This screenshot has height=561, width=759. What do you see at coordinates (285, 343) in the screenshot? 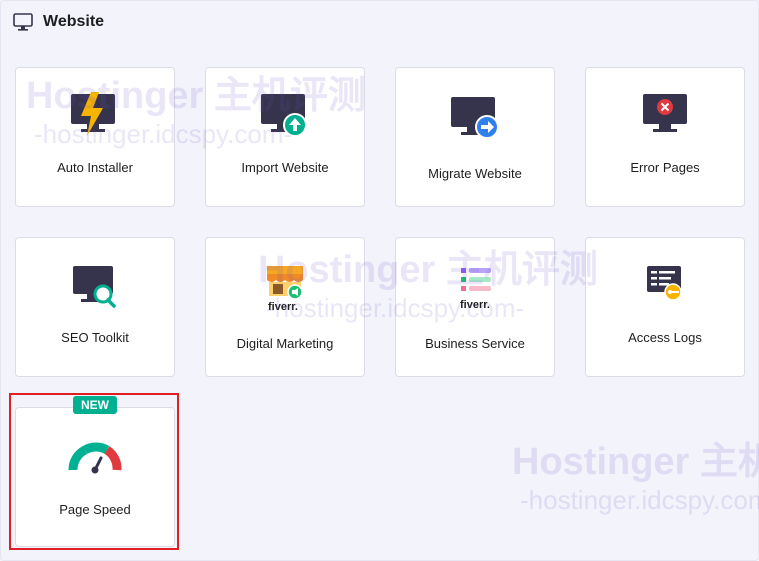
I see `card-label: Digital Marketing` at bounding box center [285, 343].